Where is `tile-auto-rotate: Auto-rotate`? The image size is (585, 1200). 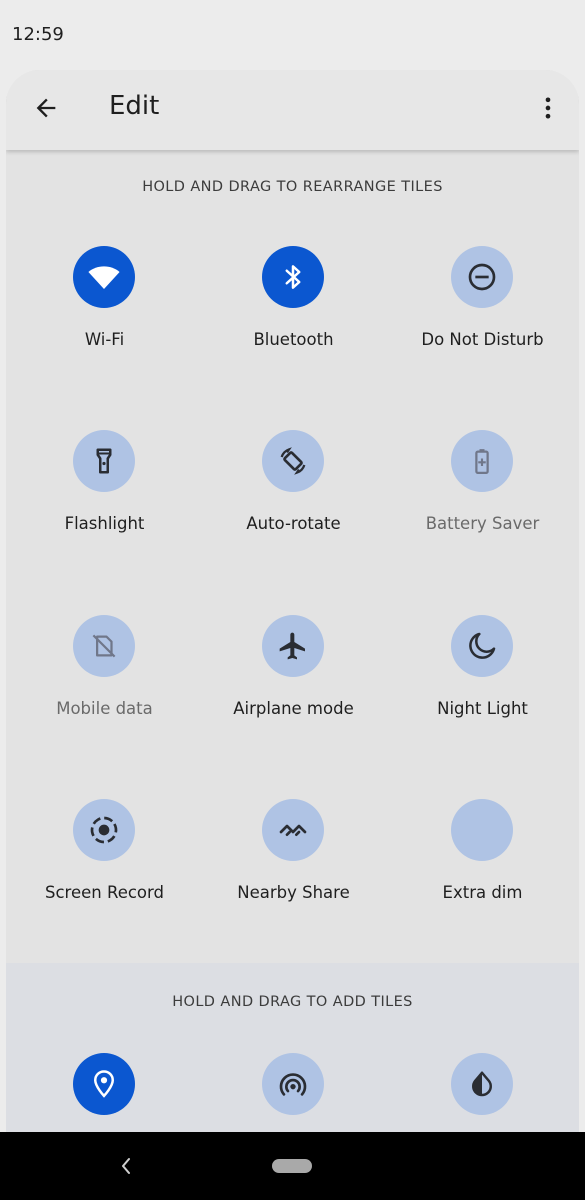 tile-auto-rotate: Auto-rotate is located at coordinates (293, 495).